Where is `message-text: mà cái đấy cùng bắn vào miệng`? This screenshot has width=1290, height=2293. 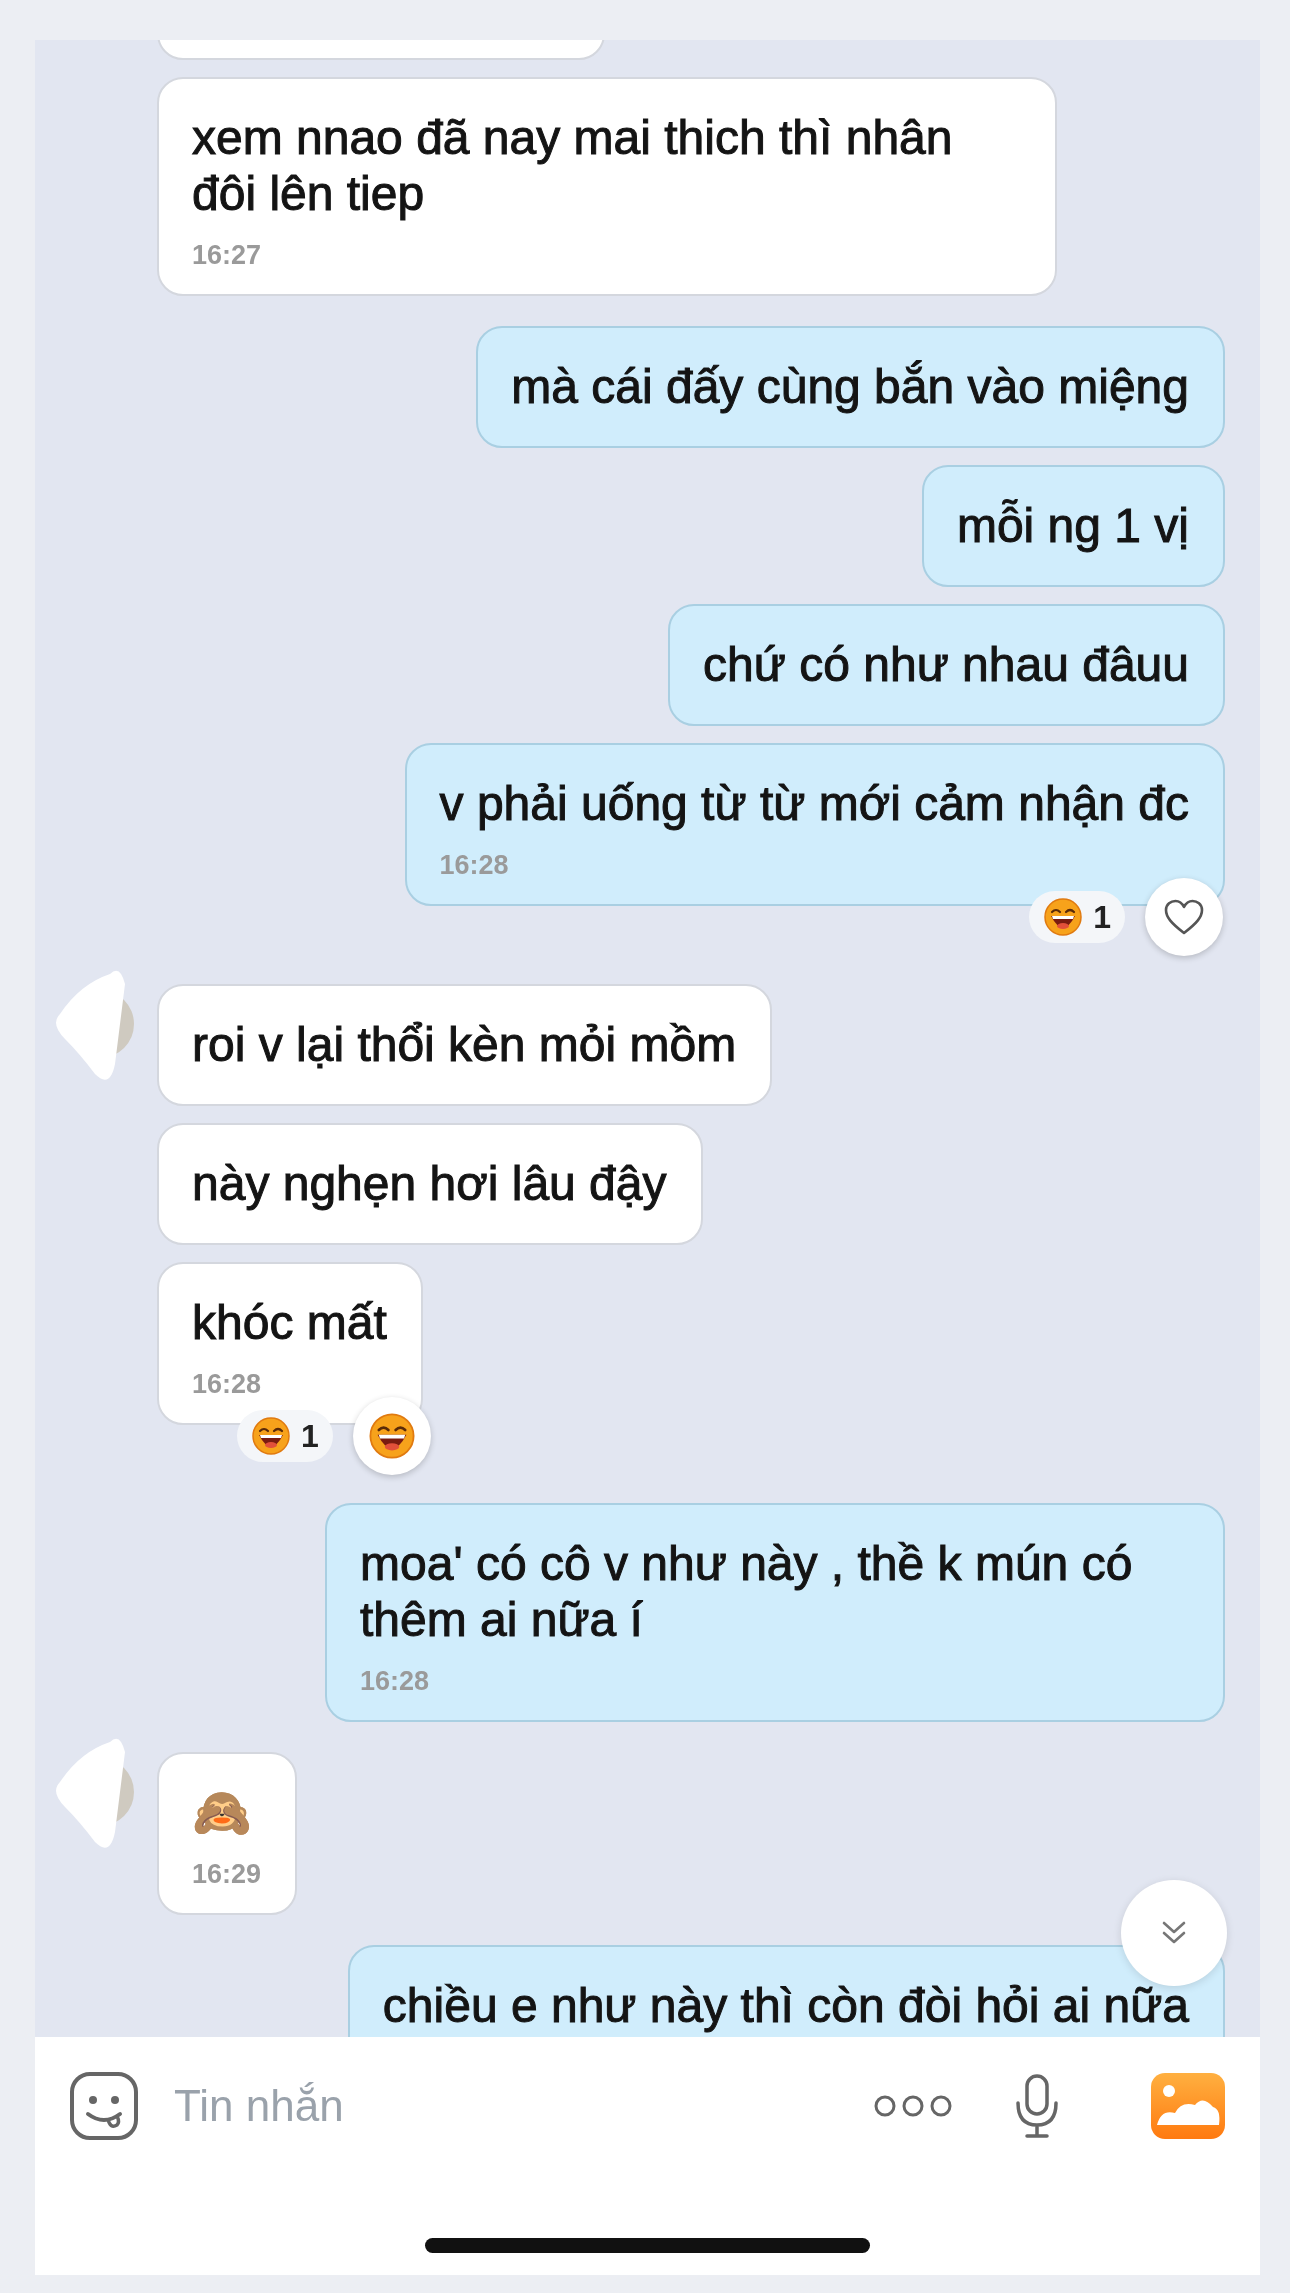
message-text: mà cái đấy cùng bắn vào miệng is located at coordinates (850, 387).